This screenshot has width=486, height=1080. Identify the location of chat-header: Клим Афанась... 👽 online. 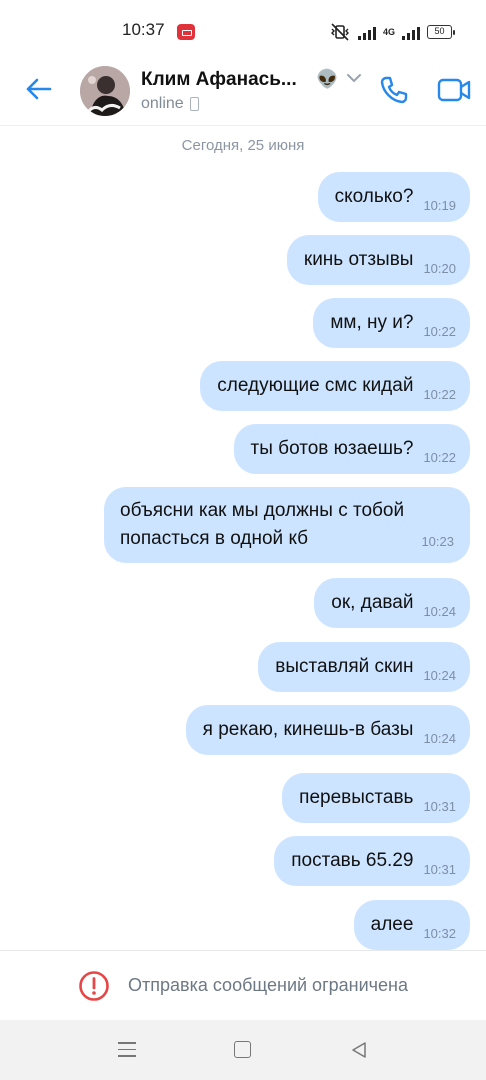
(243, 94).